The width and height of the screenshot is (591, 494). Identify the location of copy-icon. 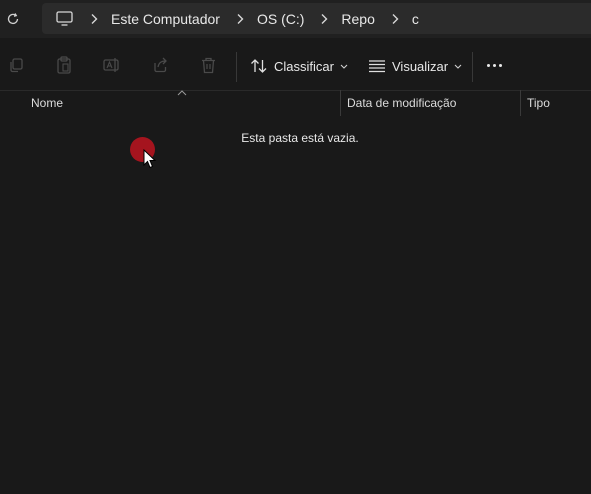
(16, 65).